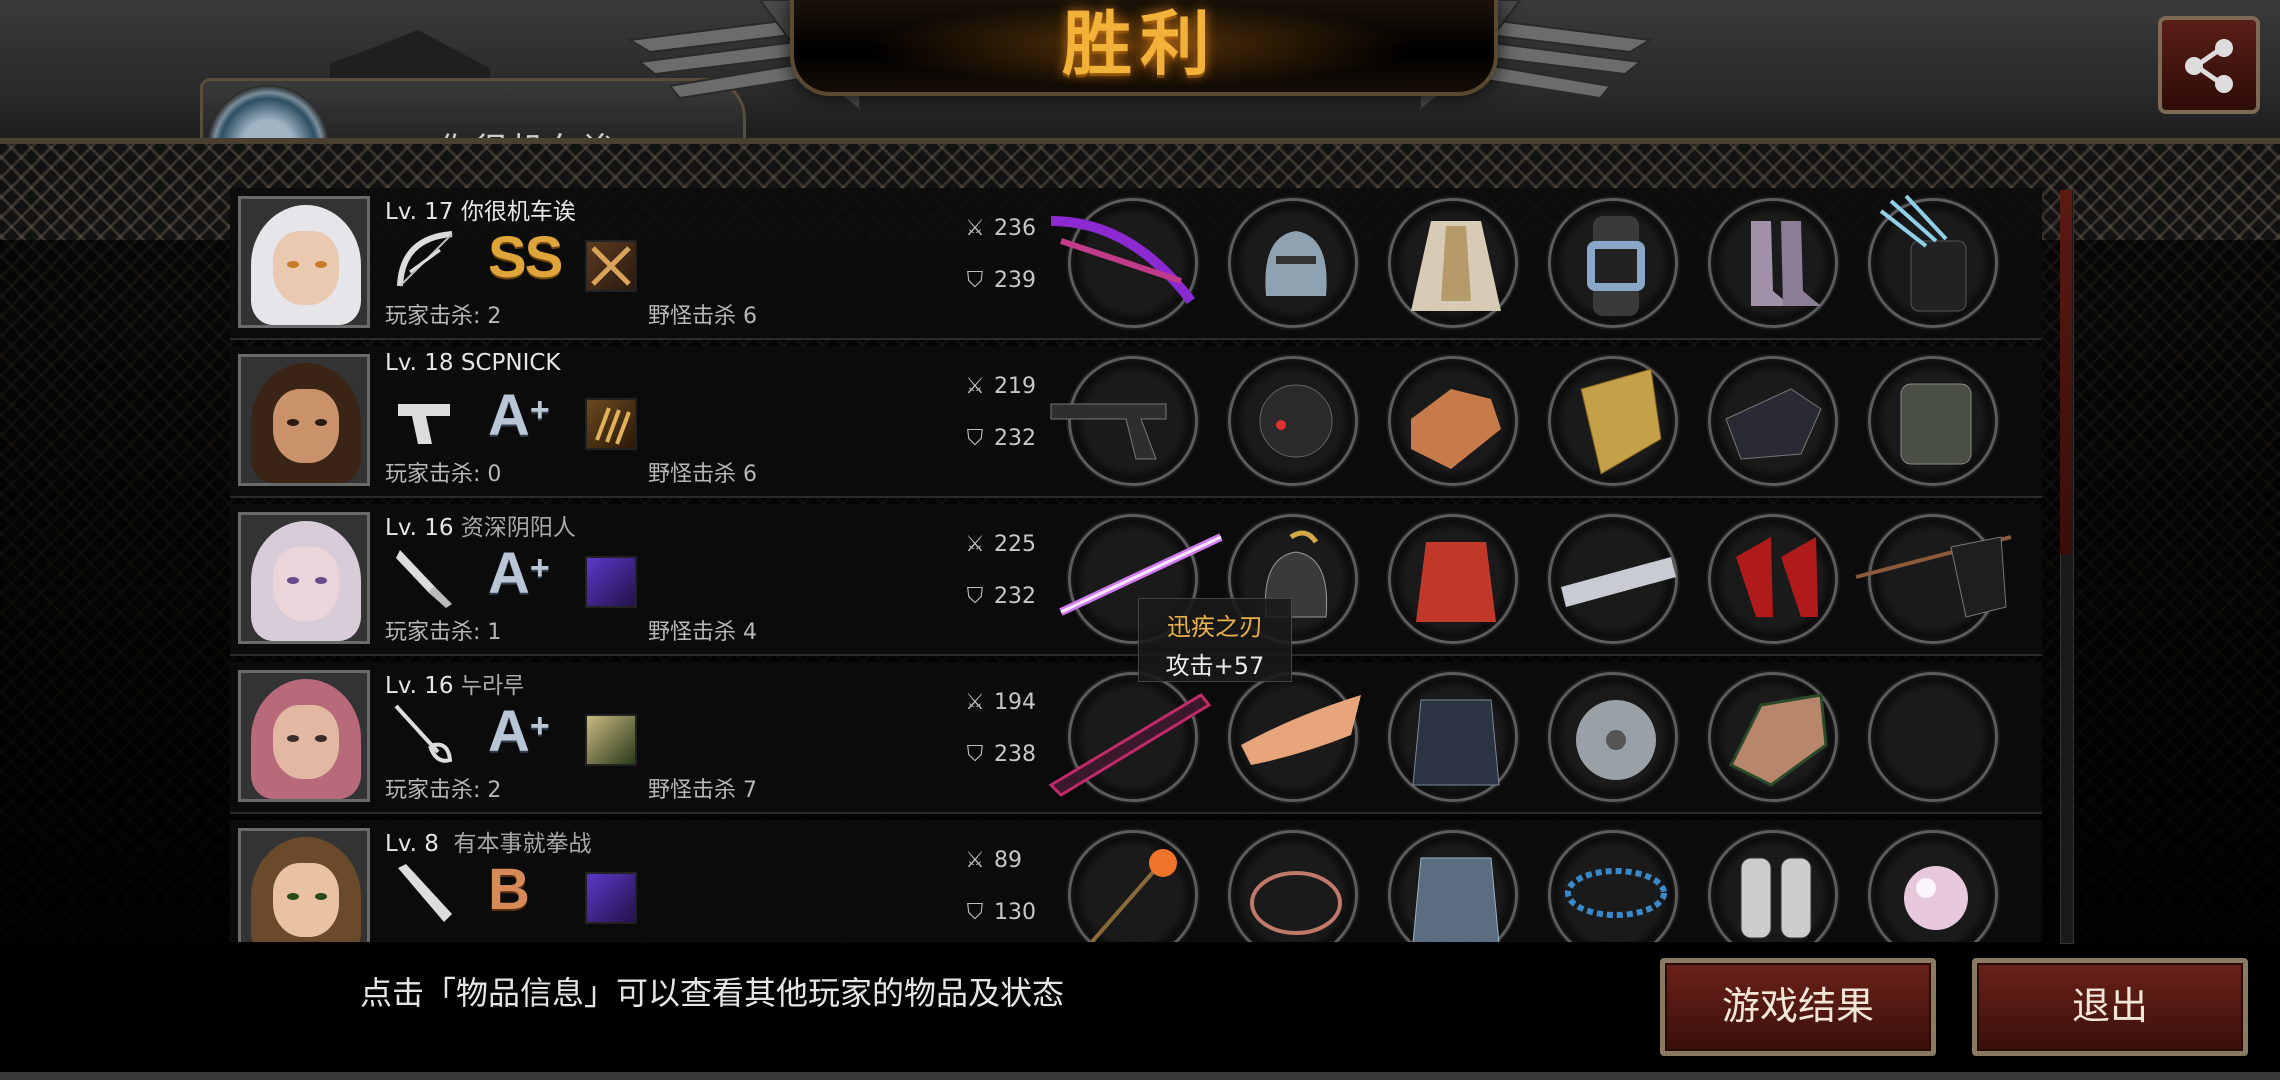 The height and width of the screenshot is (1080, 2280). Describe the element at coordinates (1453, 737) in the screenshot. I see `leather-armor-icon` at that location.